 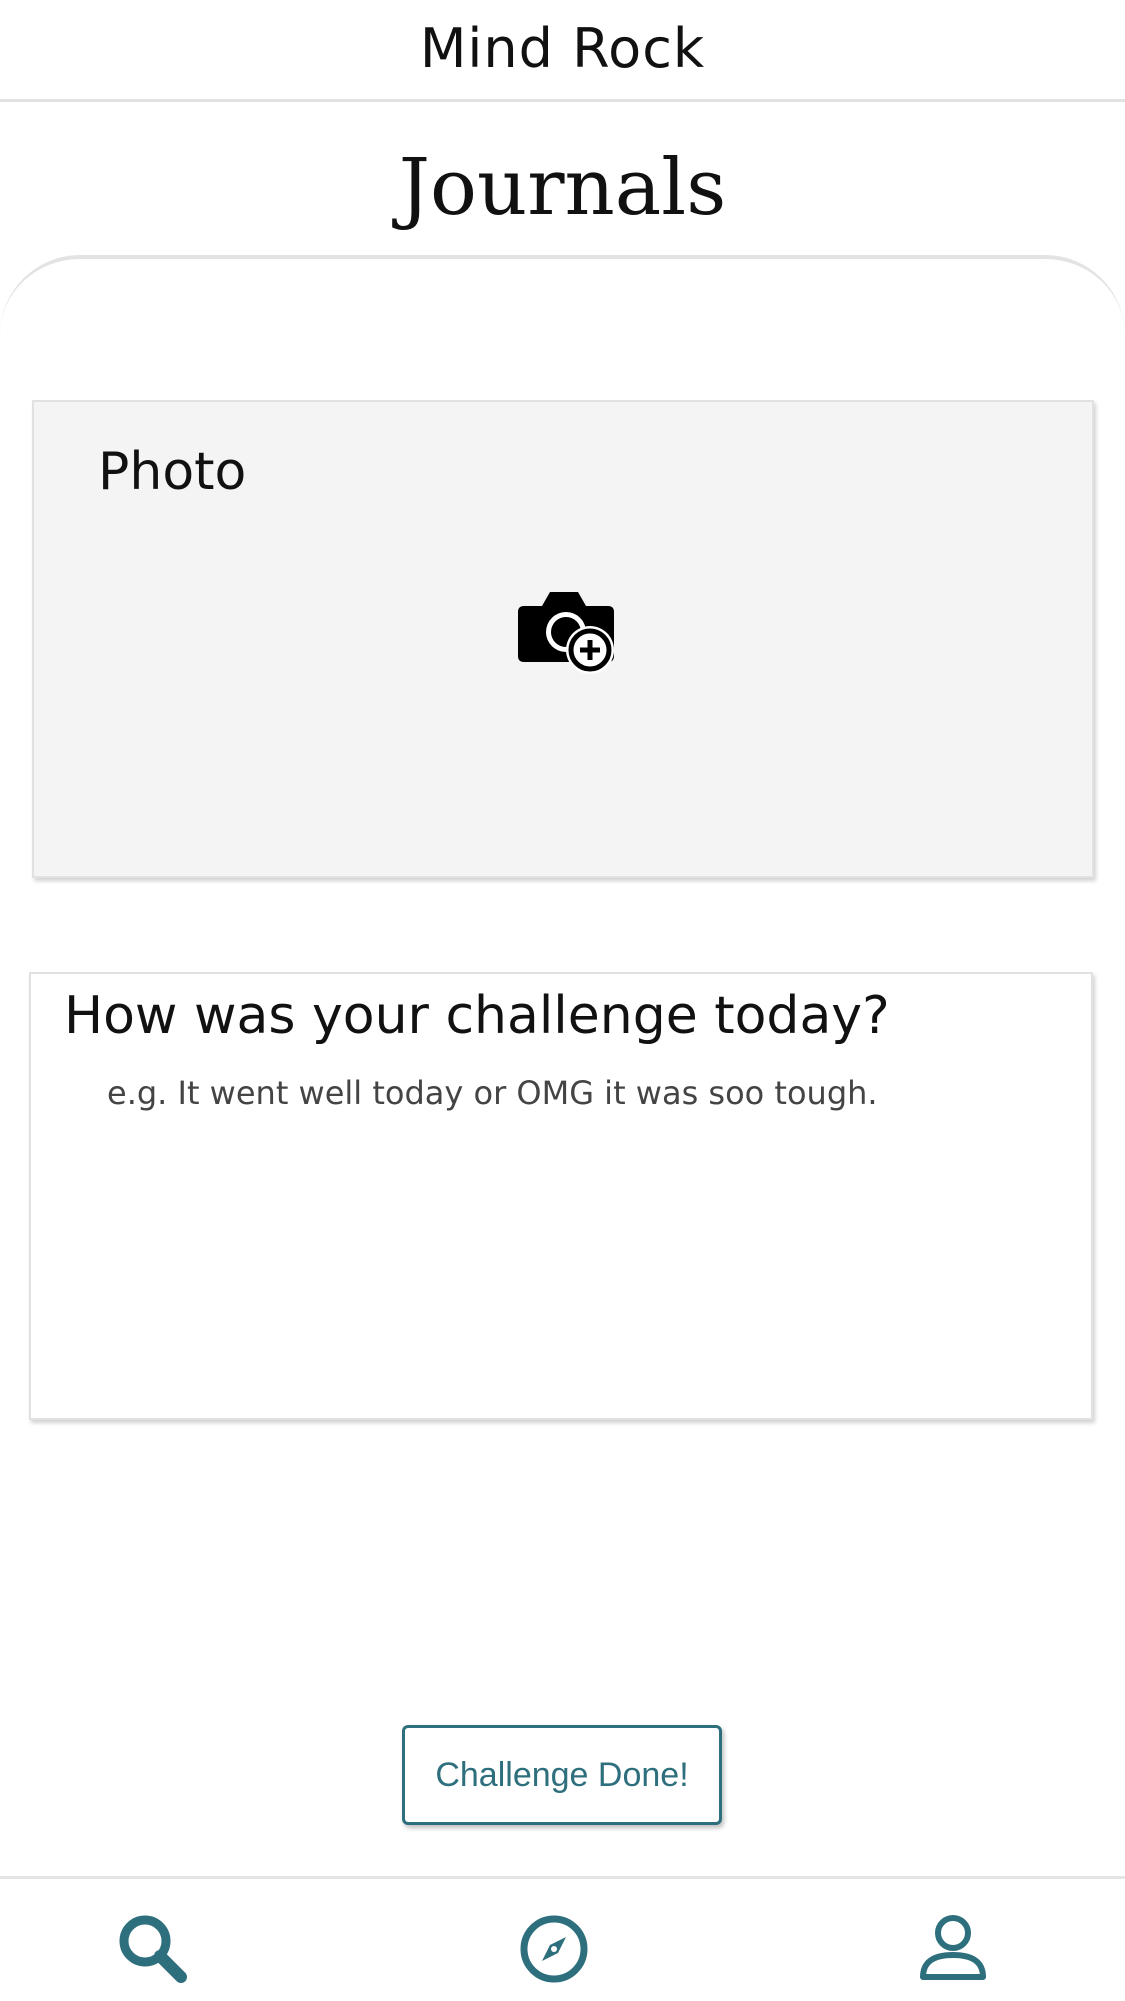 I want to click on nav-explore, so click(x=554, y=1949).